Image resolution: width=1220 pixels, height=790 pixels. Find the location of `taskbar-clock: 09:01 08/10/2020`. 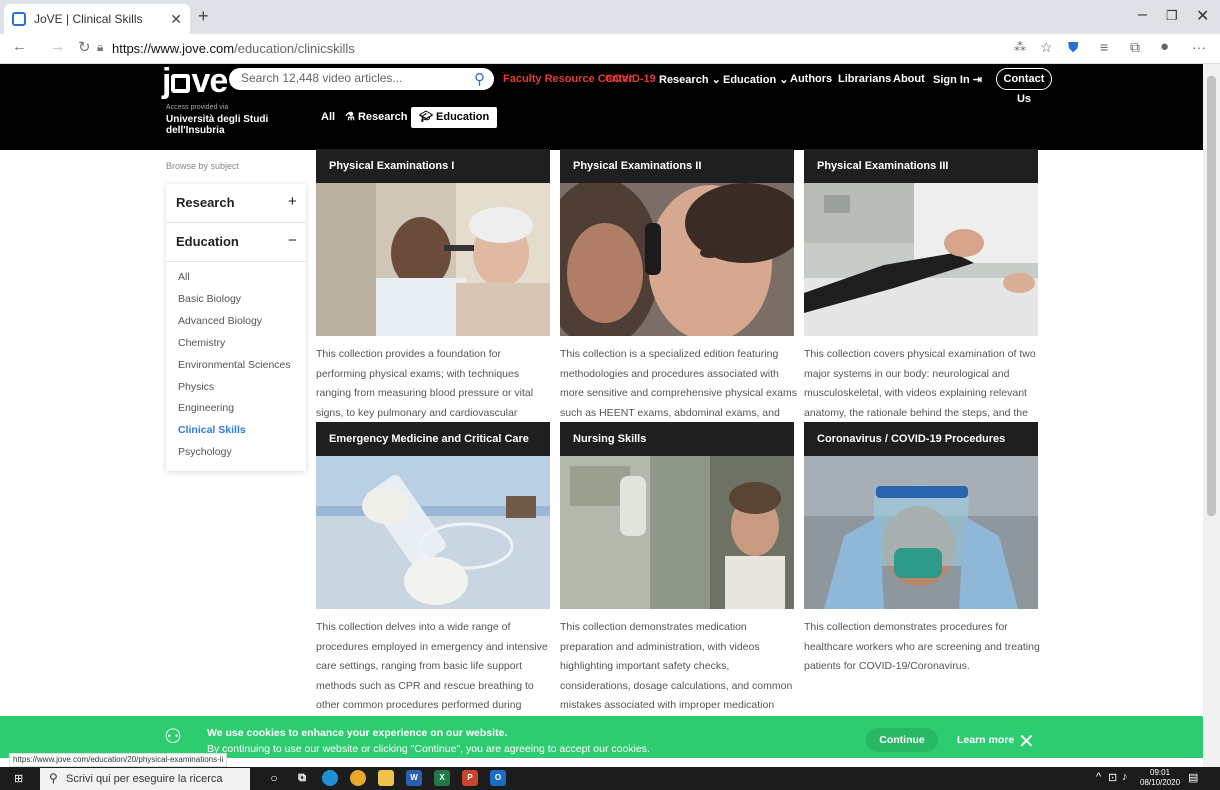

taskbar-clock: 09:01 08/10/2020 is located at coordinates (1160, 778).